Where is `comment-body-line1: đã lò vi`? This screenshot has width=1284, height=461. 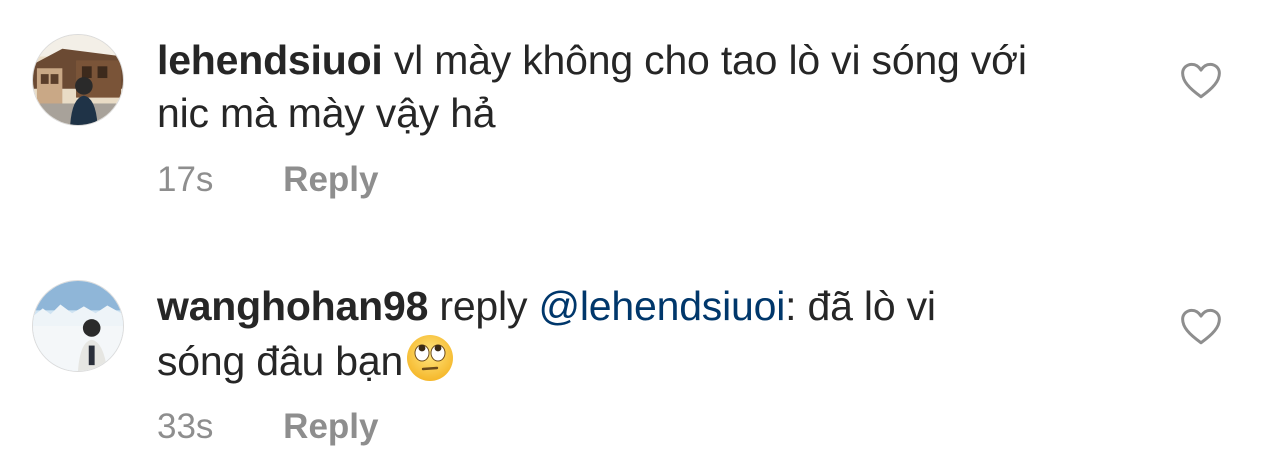
comment-body-line1: đã lò vi is located at coordinates (872, 306).